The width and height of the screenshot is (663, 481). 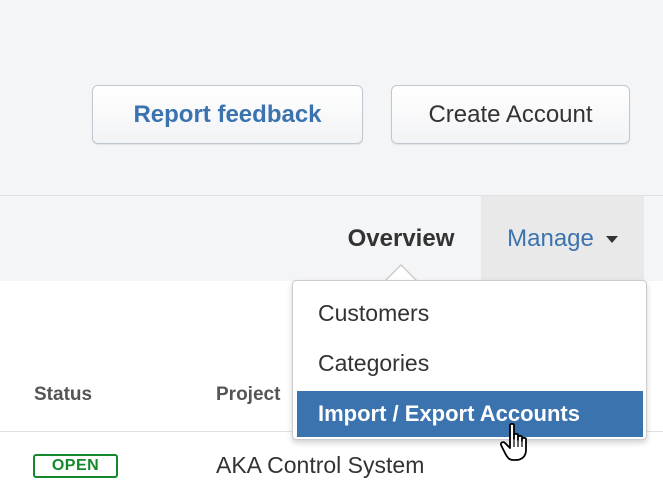 I want to click on tab-manage-label: Manage, so click(x=550, y=238).